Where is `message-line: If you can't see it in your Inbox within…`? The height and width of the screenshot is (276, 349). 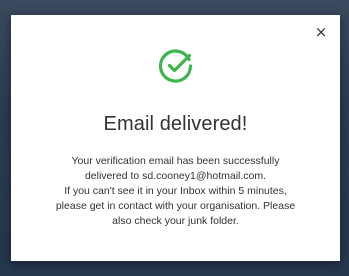
message-line: If you can't see it in your Inbox within… is located at coordinates (175, 191).